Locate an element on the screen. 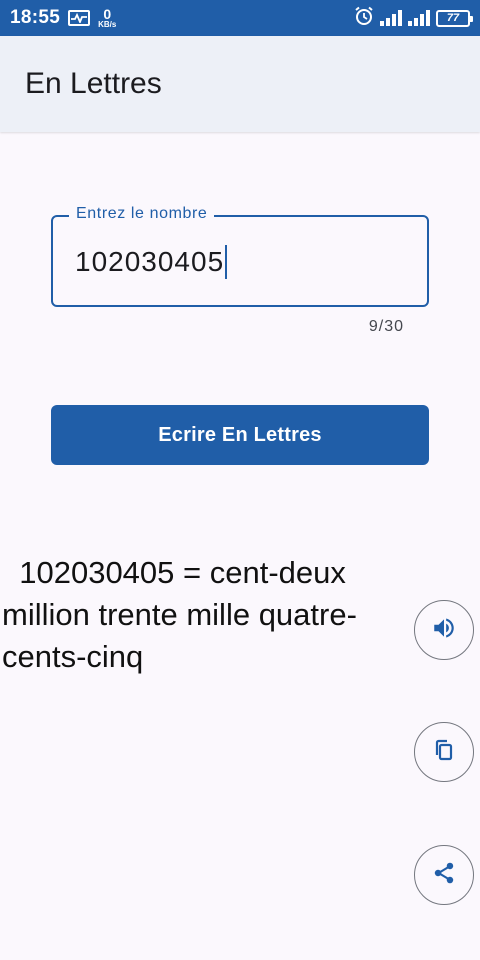 The width and height of the screenshot is (480, 960). volume-up-icon is located at coordinates (444, 630).